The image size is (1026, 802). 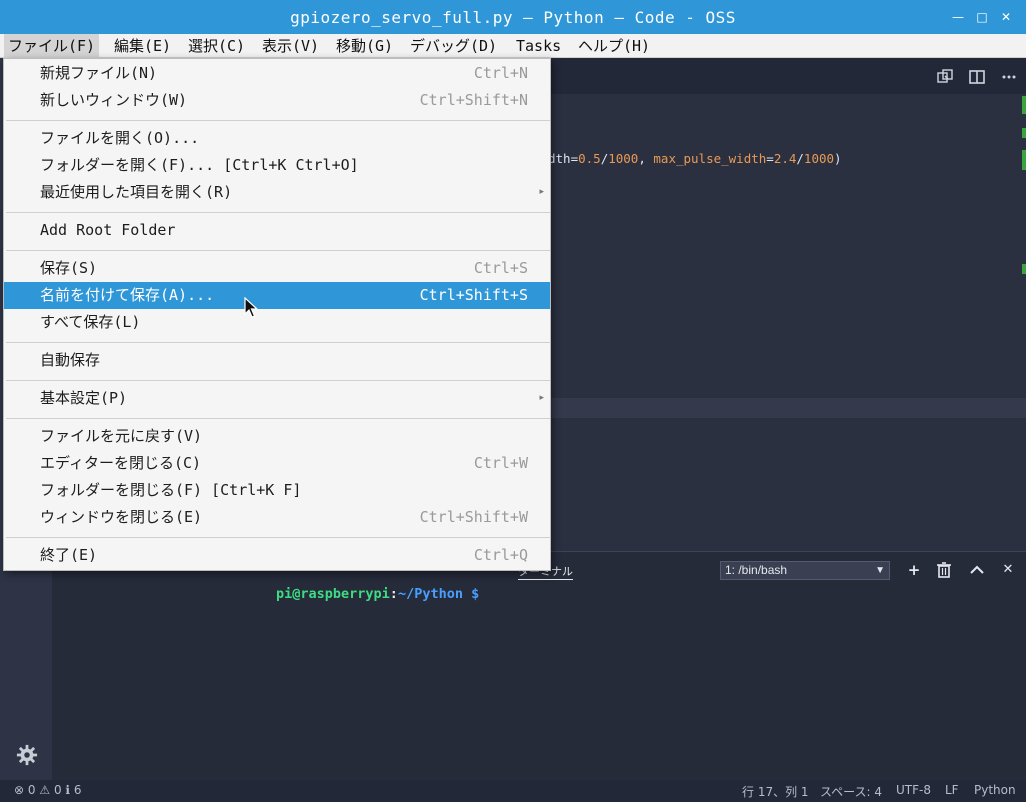 I want to click on menu-item-label: 保存(S), so click(x=69, y=268).